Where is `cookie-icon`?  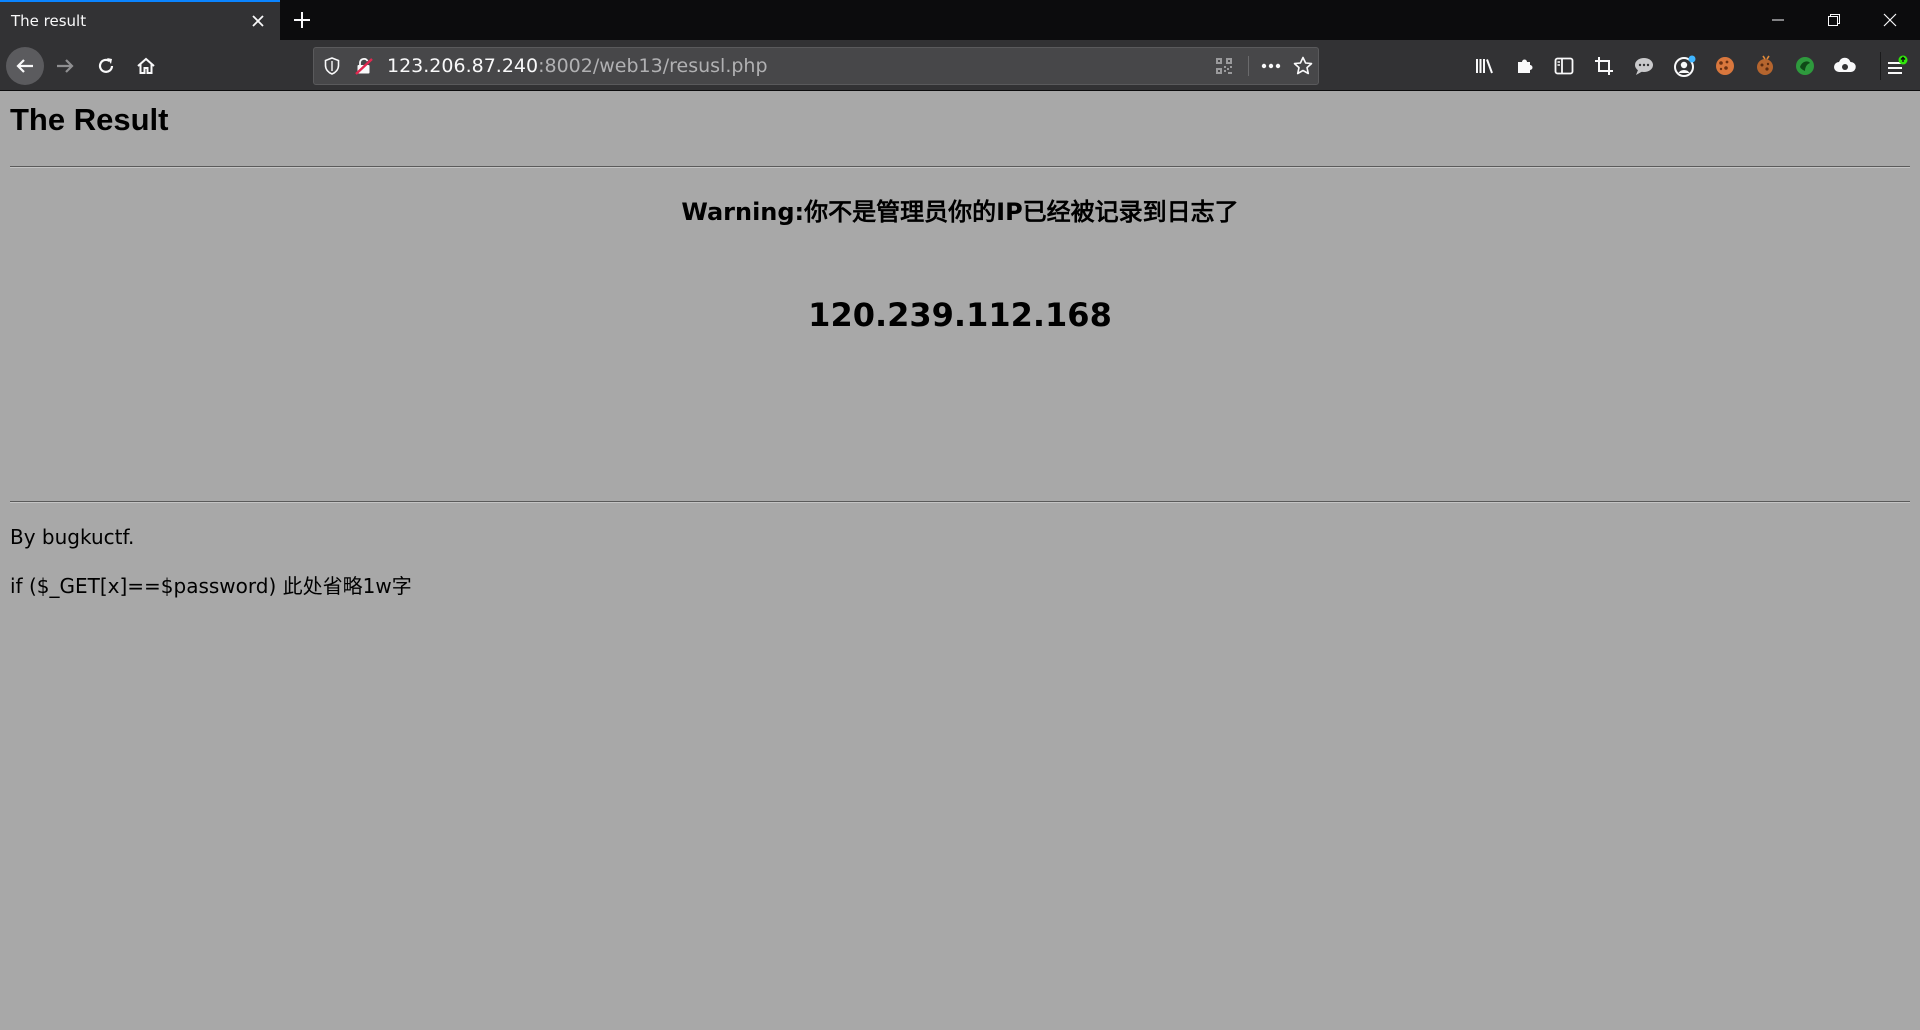 cookie-icon is located at coordinates (1725, 66).